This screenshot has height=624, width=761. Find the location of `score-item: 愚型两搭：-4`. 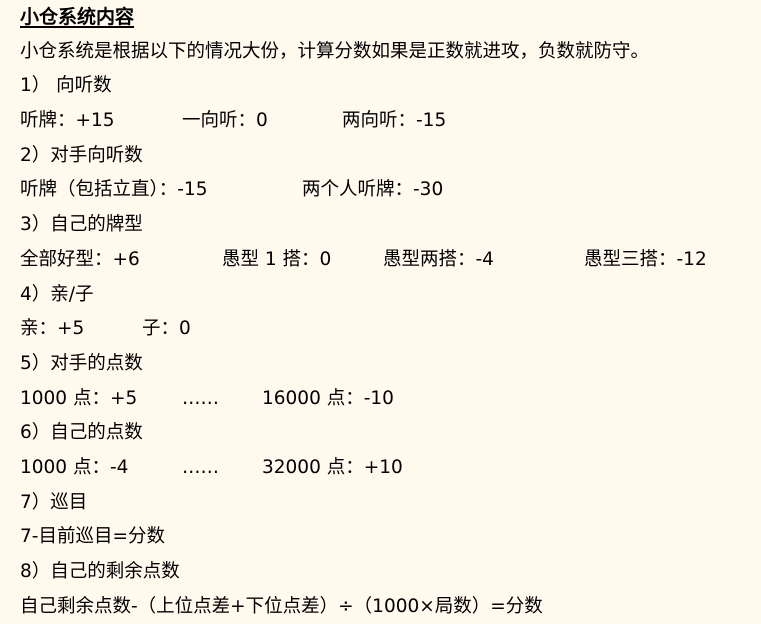

score-item: 愚型两搭：-4 is located at coordinates (438, 259).